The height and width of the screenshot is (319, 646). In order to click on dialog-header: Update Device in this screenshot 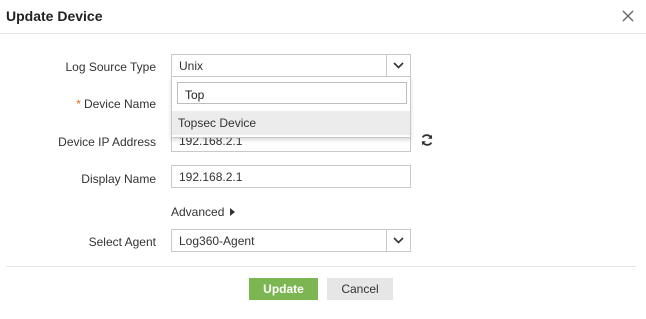, I will do `click(323, 17)`.